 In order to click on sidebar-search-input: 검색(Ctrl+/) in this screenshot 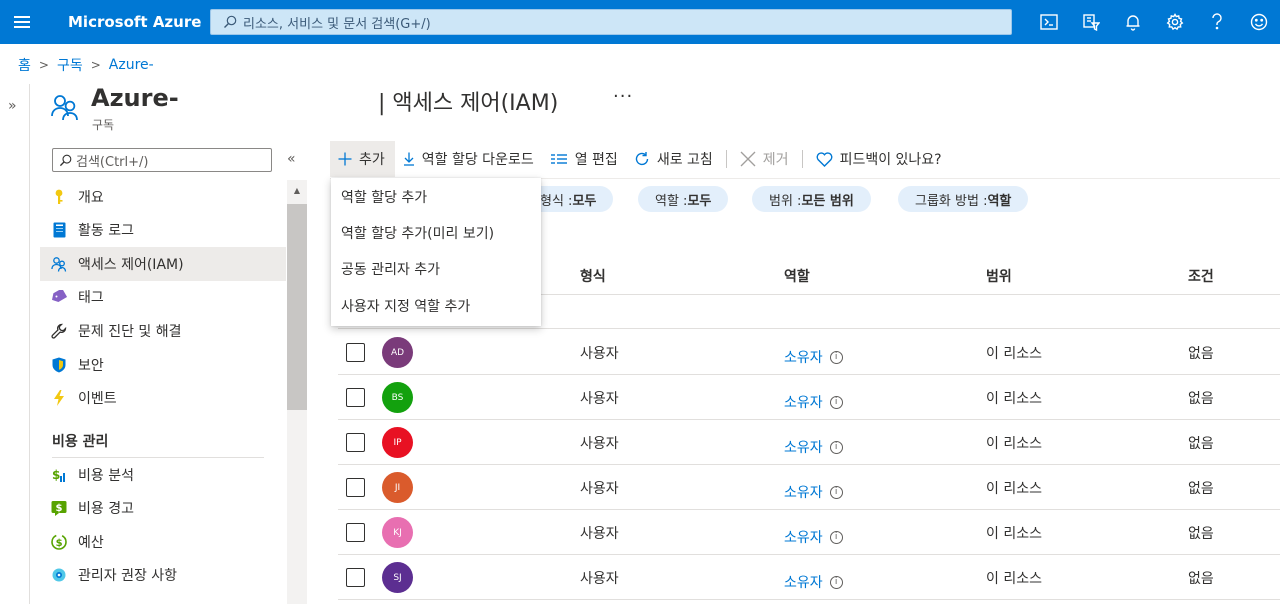, I will do `click(162, 160)`.